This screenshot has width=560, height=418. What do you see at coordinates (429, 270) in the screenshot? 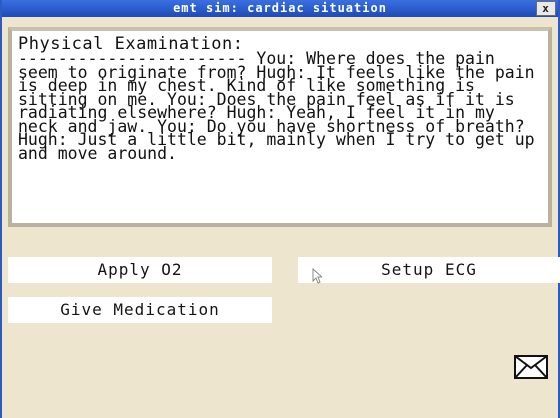
I see `setup-ecg-button: Setup ECG` at bounding box center [429, 270].